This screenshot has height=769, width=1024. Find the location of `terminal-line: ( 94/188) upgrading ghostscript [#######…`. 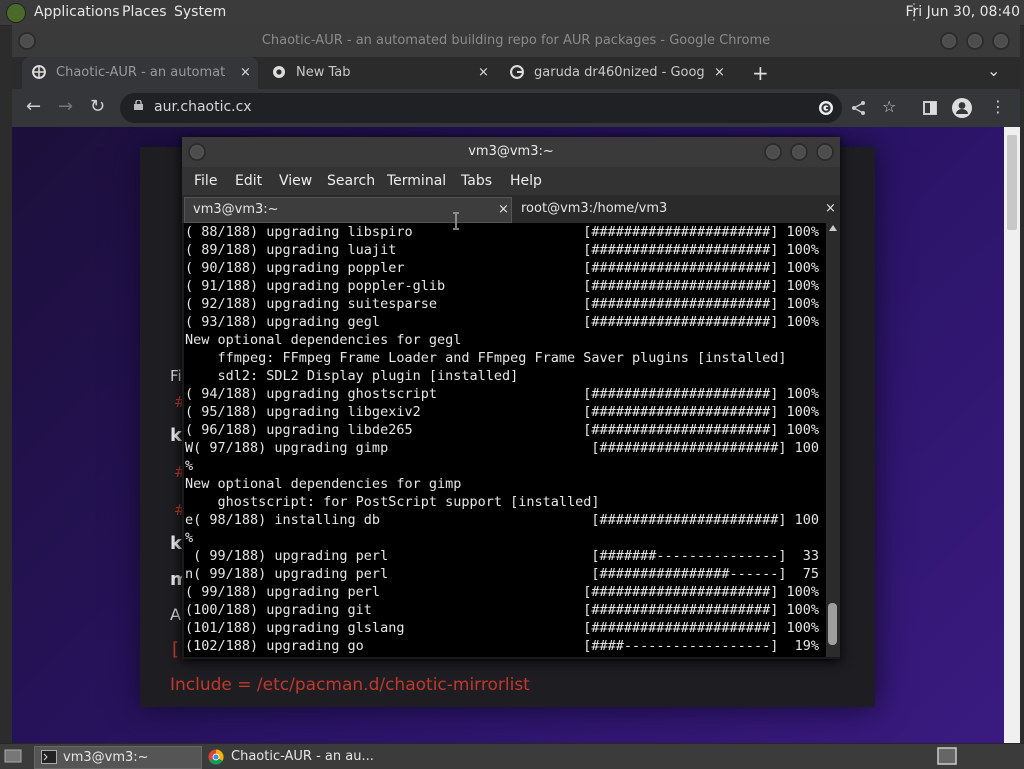

terminal-line: ( 94/188) upgrading ghostscript [#######… is located at coordinates (502, 394).